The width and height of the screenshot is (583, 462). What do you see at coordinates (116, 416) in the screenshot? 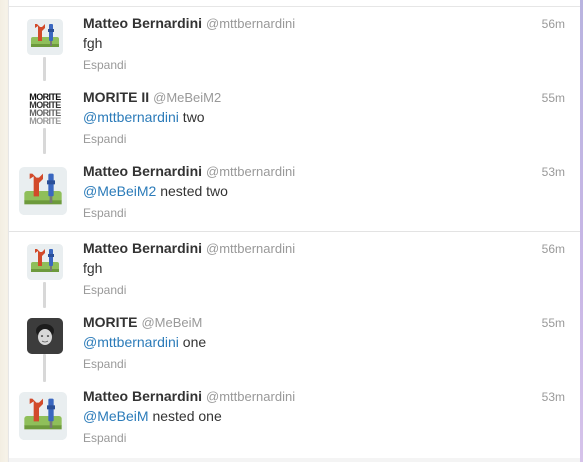
I see `mention-link: @MeBeiM` at bounding box center [116, 416].